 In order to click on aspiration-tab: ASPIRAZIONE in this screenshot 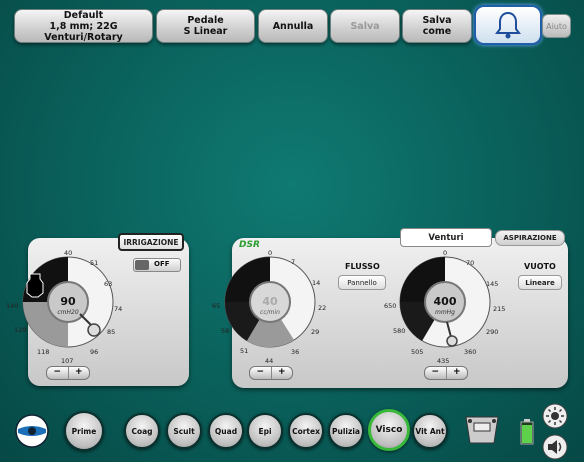, I will do `click(530, 238)`.